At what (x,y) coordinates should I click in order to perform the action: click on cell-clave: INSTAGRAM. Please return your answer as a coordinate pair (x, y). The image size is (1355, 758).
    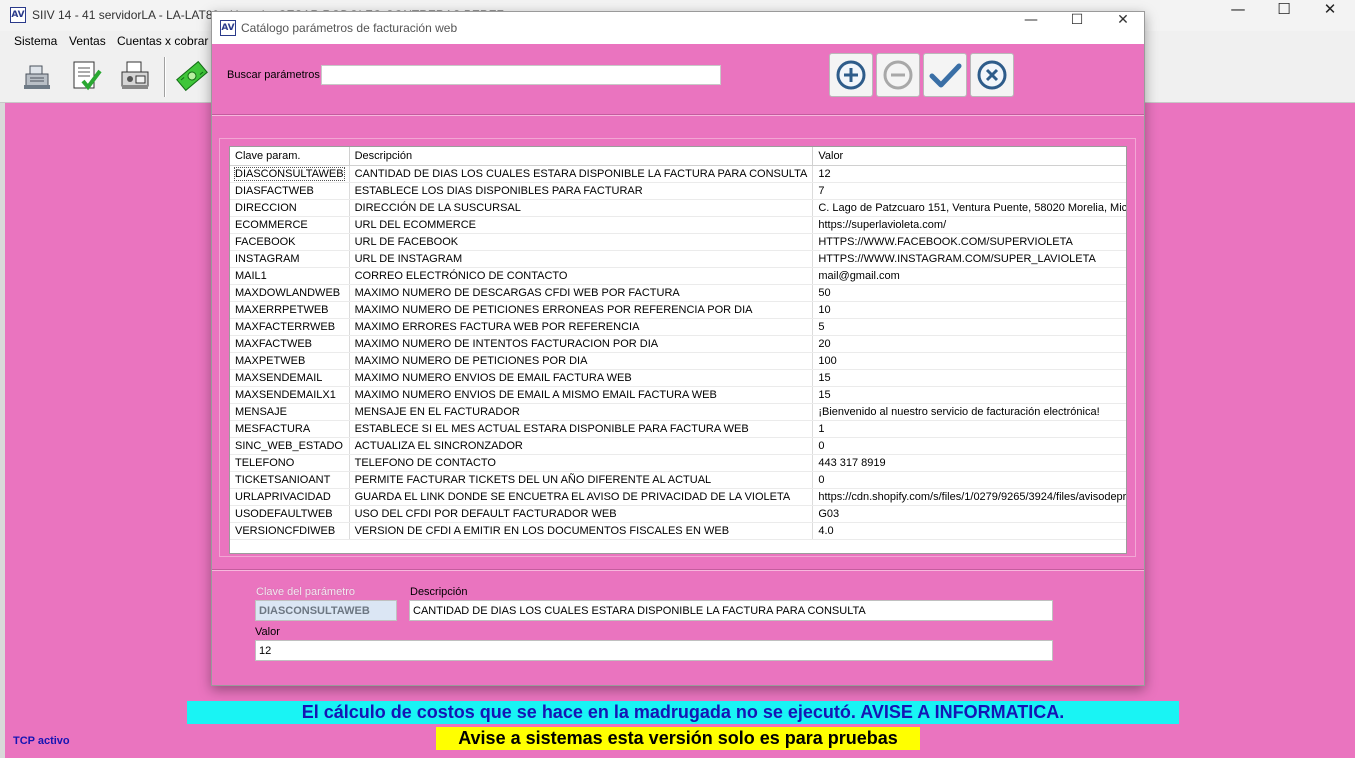
    Looking at the image, I should click on (290, 259).